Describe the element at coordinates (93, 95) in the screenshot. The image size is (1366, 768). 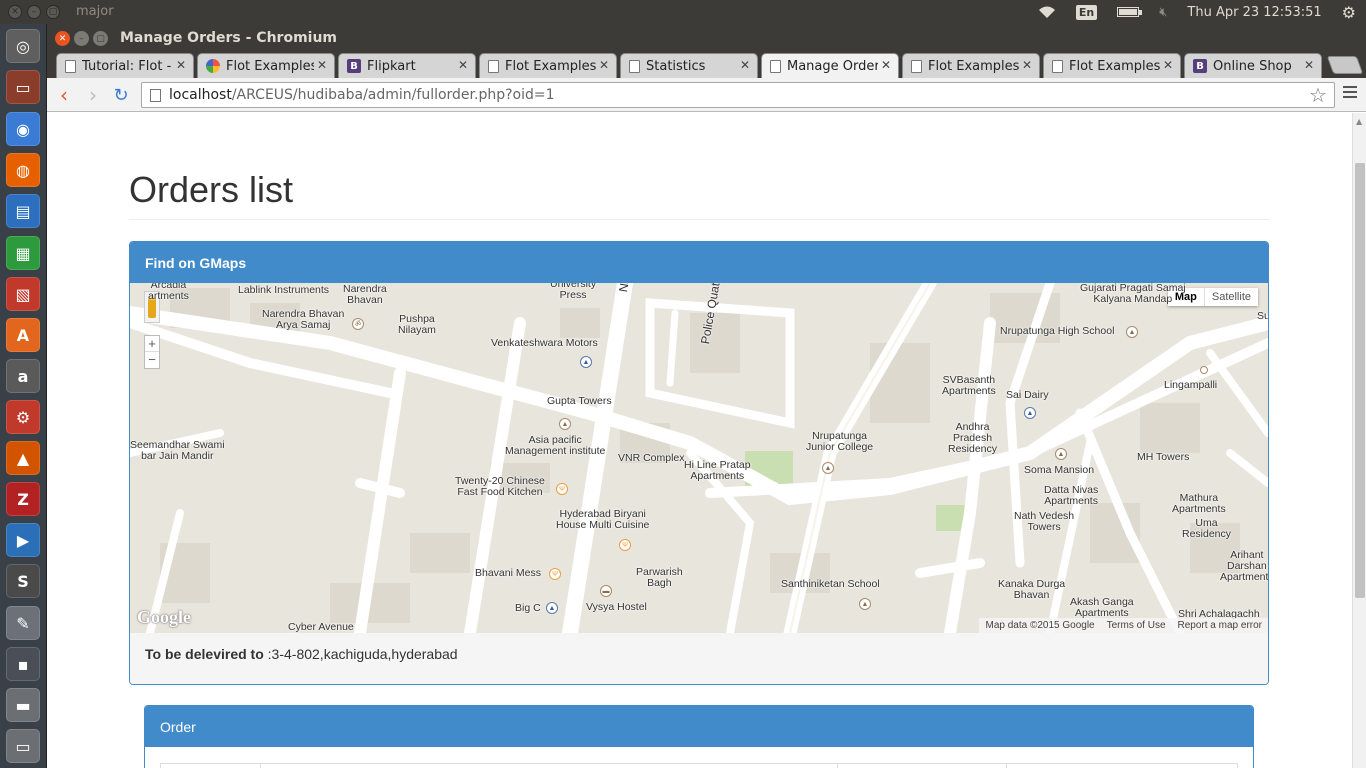
I see `forward-icon: ›` at that location.